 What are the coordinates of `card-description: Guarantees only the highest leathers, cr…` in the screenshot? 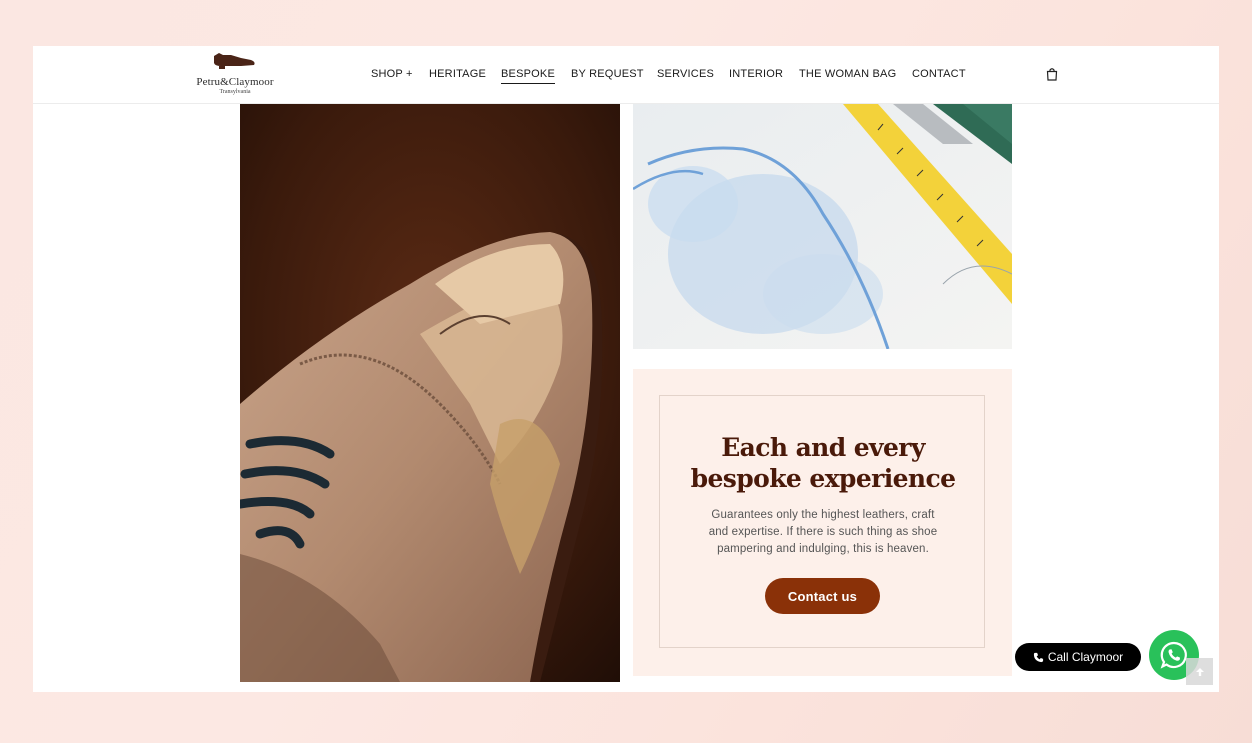 It's located at (823, 532).